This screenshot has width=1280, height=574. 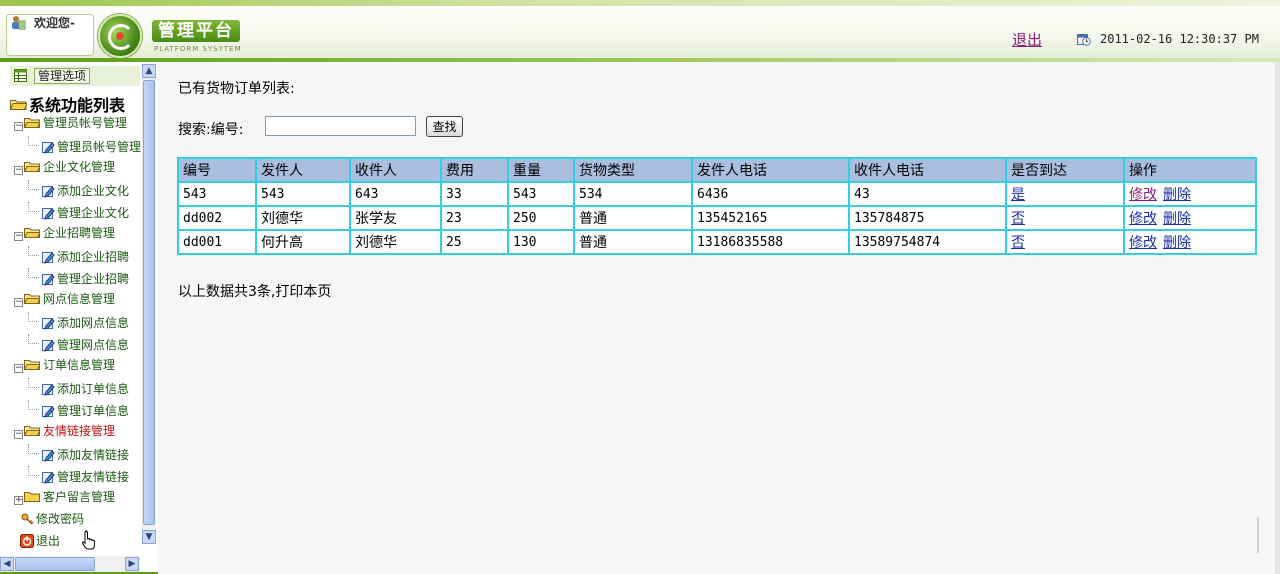 What do you see at coordinates (1027, 39) in the screenshot?
I see `header-logout-link: 退出` at bounding box center [1027, 39].